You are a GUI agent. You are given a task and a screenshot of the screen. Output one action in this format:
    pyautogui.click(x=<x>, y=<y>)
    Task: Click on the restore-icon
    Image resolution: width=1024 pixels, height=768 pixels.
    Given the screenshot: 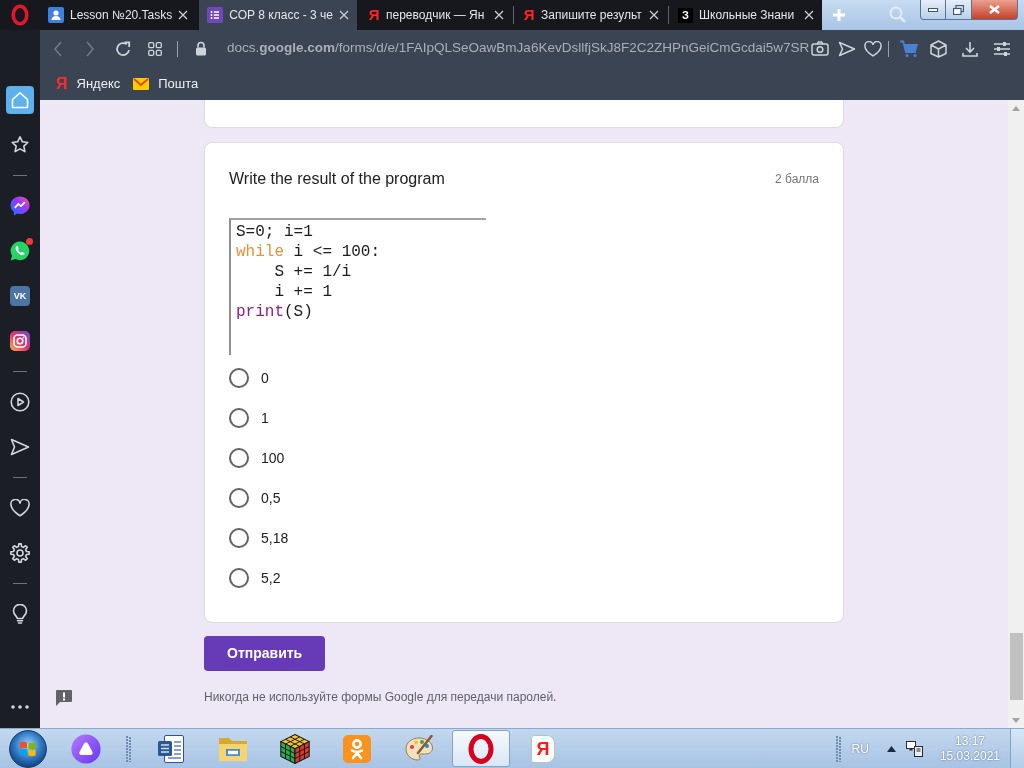 What is the action you would take?
    pyautogui.click(x=958, y=9)
    